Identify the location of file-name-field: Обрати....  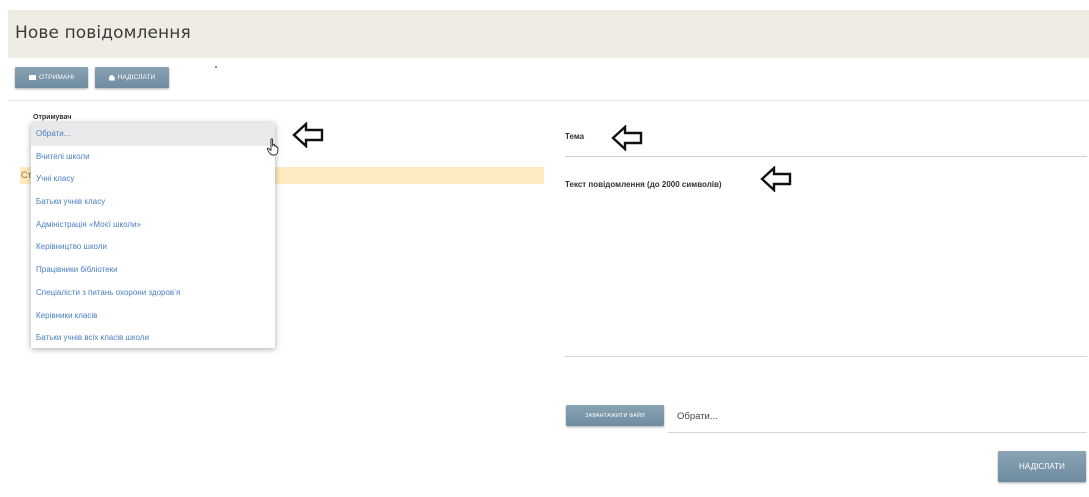
(697, 416).